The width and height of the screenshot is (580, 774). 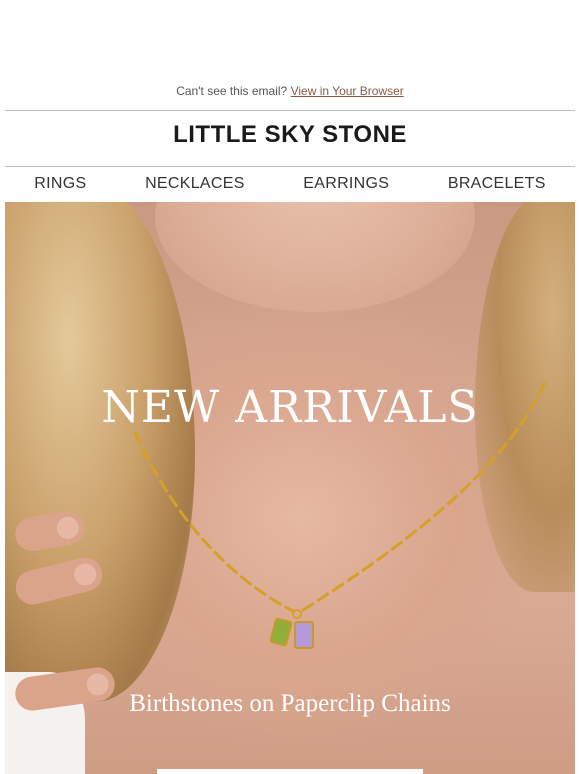 I want to click on view-in-browser-link: View in Your Browser, so click(x=347, y=91).